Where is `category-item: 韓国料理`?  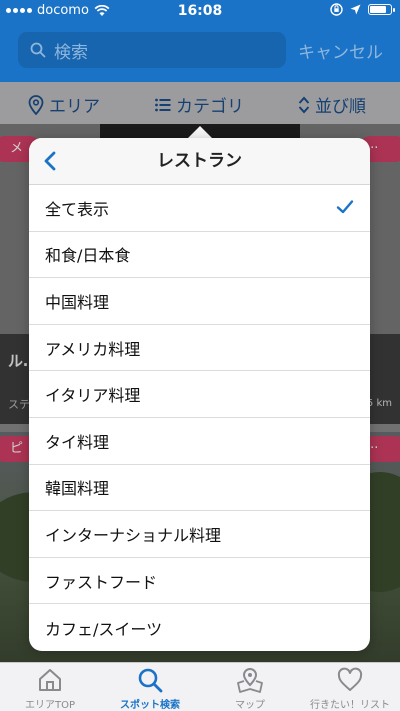 category-item: 韓国料理 is located at coordinates (199, 488).